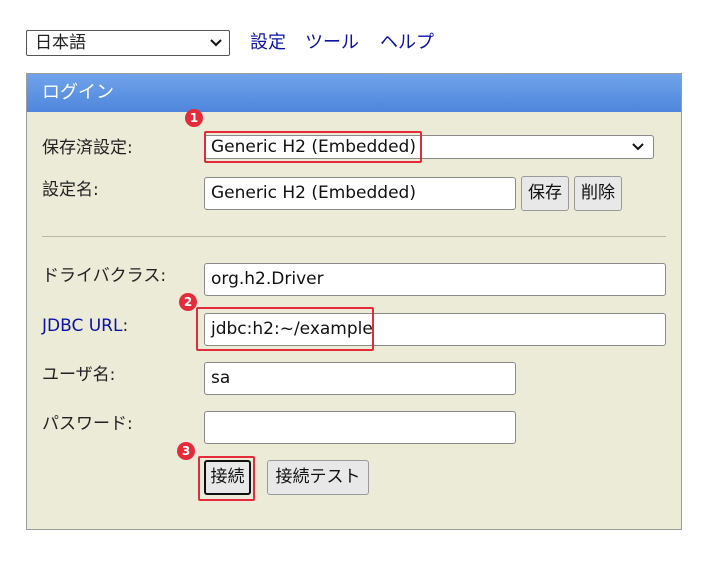 The width and height of the screenshot is (716, 561). What do you see at coordinates (313, 147) in the screenshot?
I see `saved-settings-value: Generic H2 (Embedded)` at bounding box center [313, 147].